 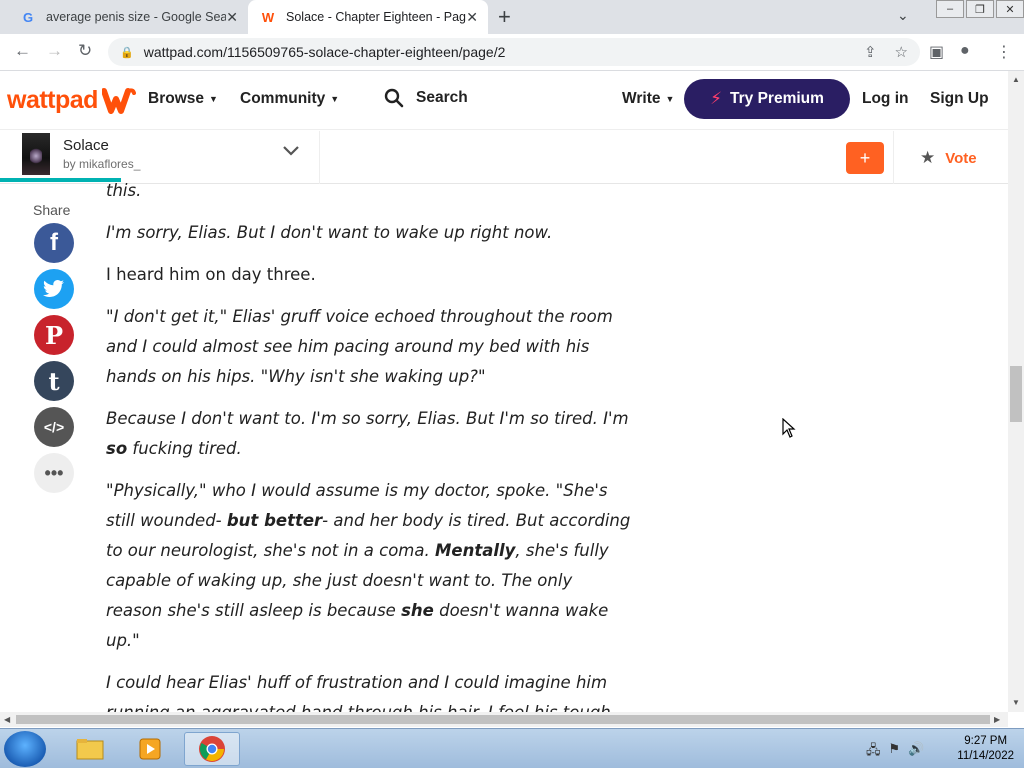 I want to click on forward-arrow-icon: →, so click(x=54, y=51).